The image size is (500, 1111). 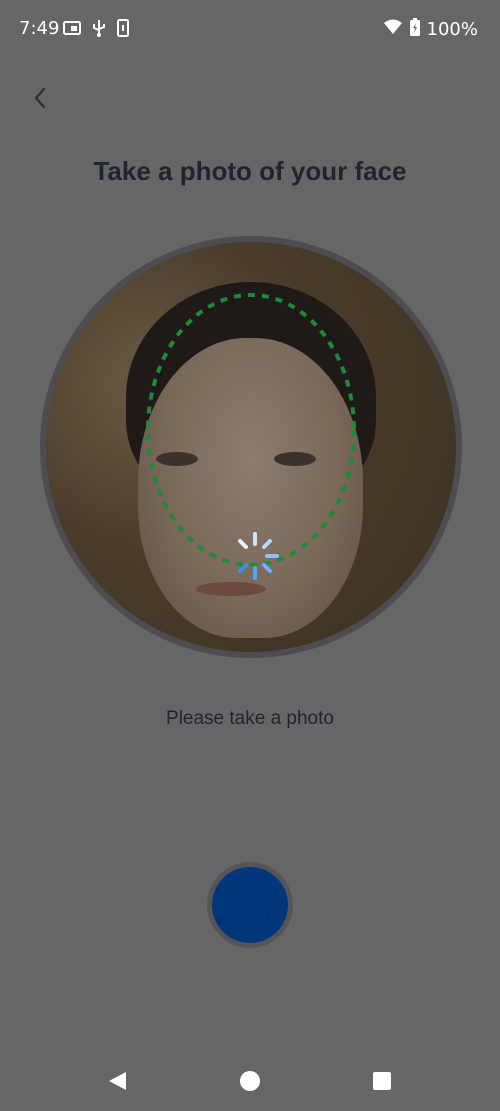 What do you see at coordinates (250, 28) in the screenshot?
I see `status-bar: 7:49 100%` at bounding box center [250, 28].